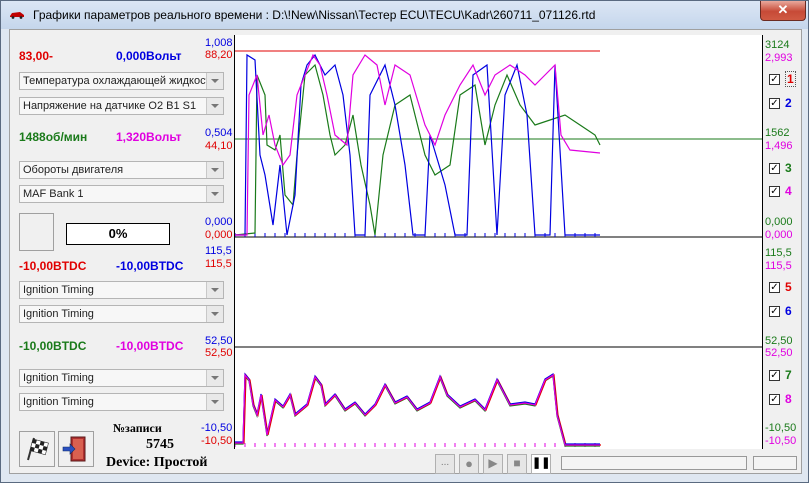 Image resolution: width=809 pixels, height=483 pixels. I want to click on checkered-flag-icon, so click(38, 449).